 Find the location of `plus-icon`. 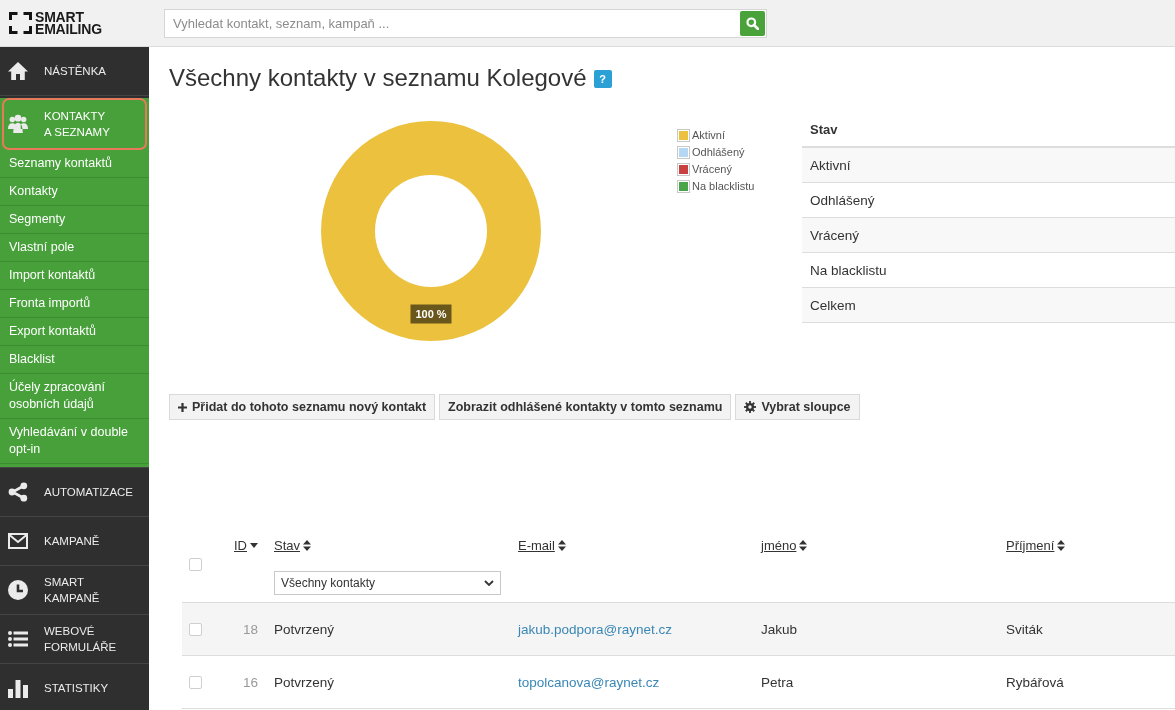

plus-icon is located at coordinates (182, 407).